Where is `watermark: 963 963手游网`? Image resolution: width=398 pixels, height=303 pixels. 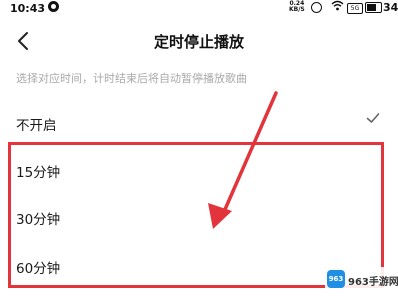 watermark: 963 963手游网 is located at coordinates (361, 279).